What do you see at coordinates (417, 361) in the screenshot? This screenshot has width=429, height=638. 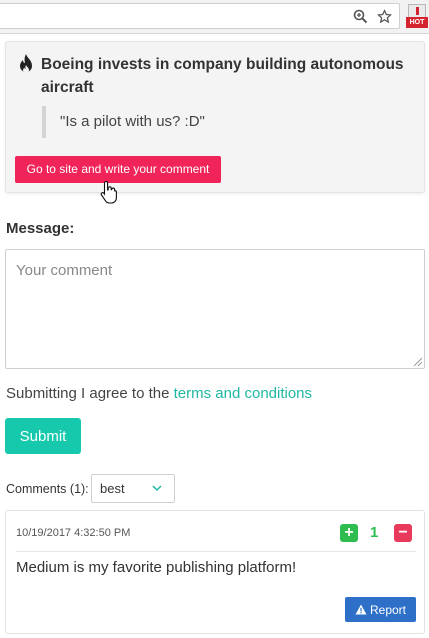 I see `resize-handle-icon` at bounding box center [417, 361].